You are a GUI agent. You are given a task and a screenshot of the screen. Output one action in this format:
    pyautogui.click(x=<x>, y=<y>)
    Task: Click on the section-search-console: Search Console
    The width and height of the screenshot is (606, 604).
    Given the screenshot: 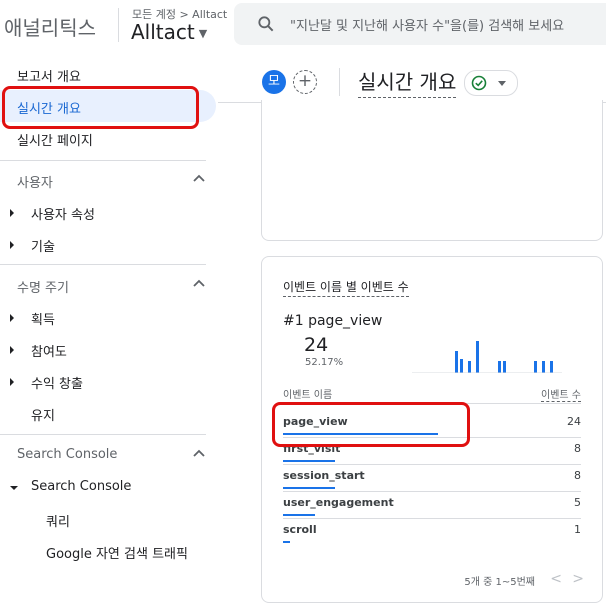 What is the action you would take?
    pyautogui.click(x=109, y=455)
    